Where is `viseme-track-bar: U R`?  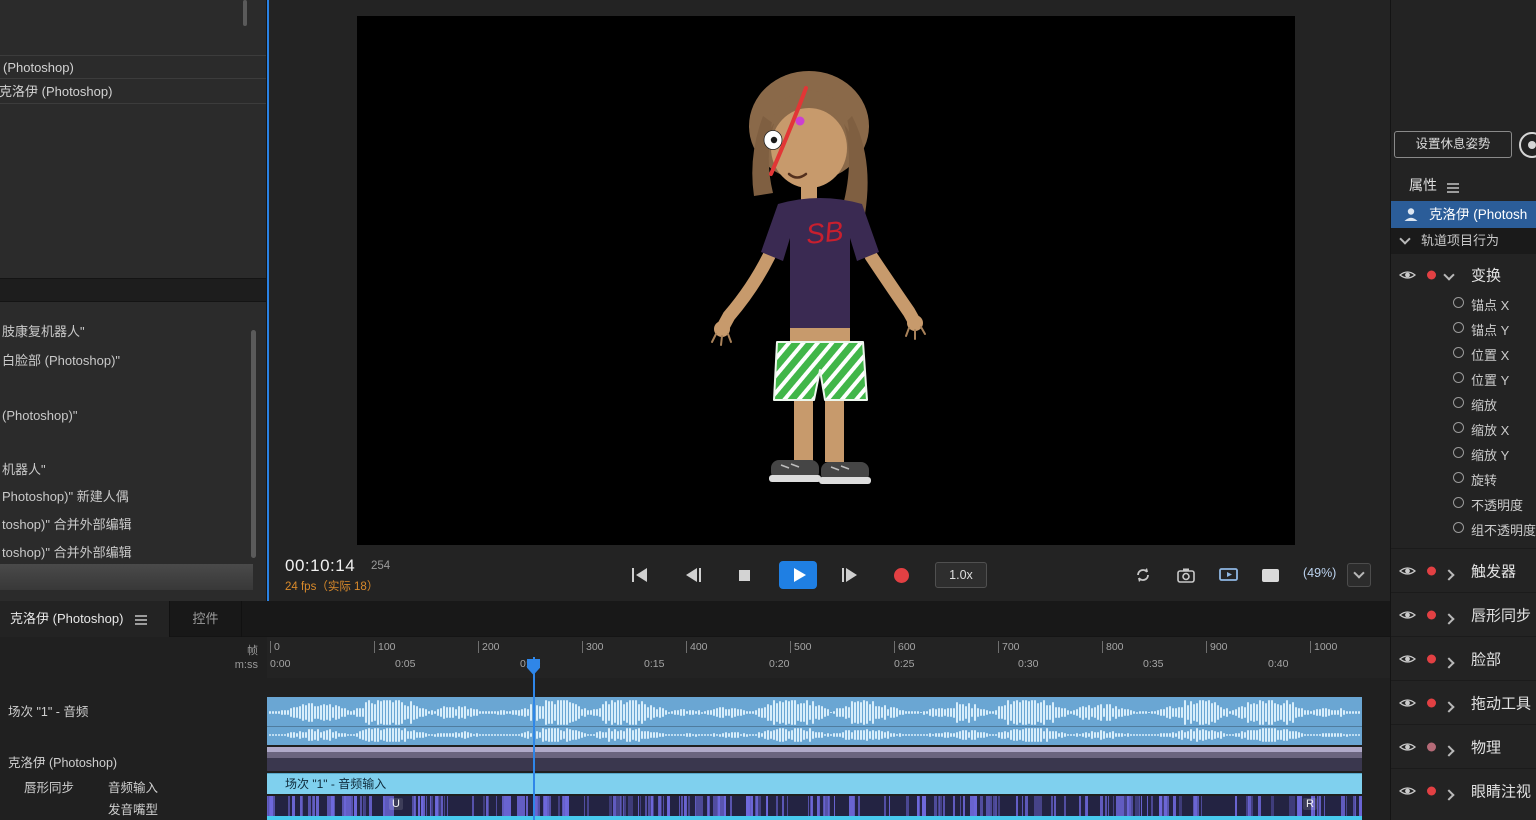
viseme-track-bar: U R is located at coordinates (814, 806).